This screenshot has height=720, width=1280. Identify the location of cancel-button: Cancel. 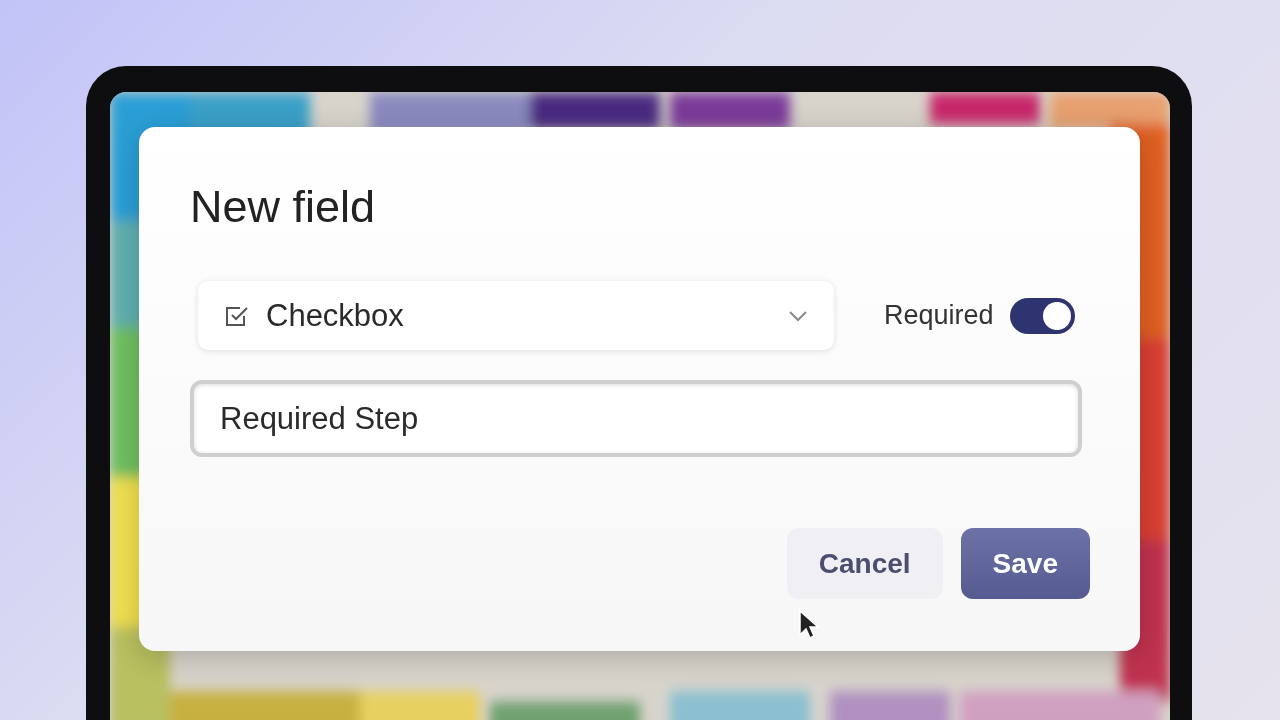
(864, 563).